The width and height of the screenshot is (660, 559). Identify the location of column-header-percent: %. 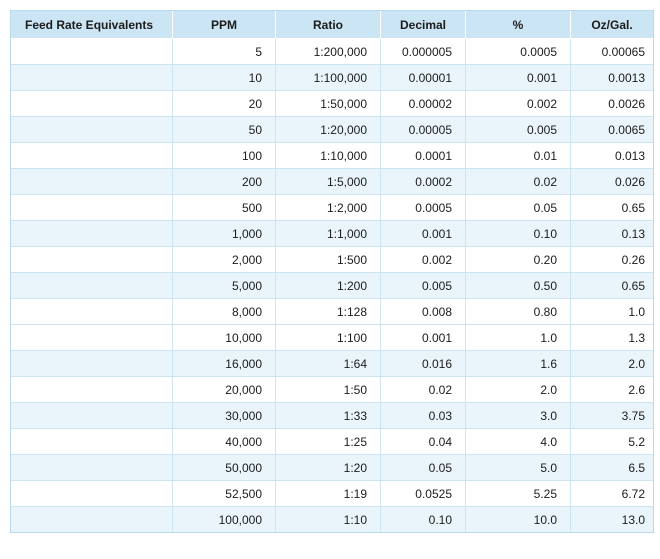
(518, 25).